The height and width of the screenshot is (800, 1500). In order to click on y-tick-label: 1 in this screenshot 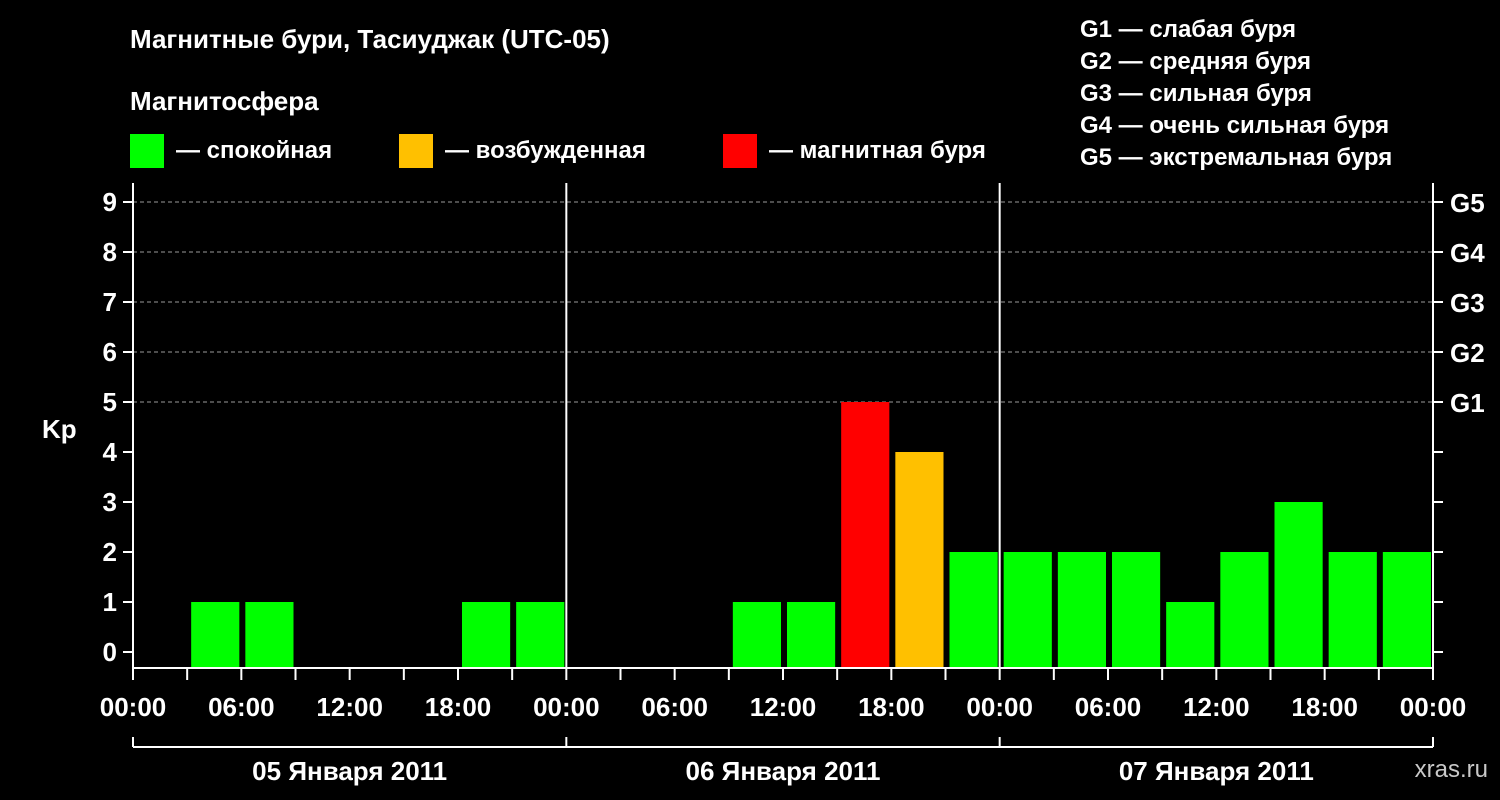, I will do `click(110, 602)`.